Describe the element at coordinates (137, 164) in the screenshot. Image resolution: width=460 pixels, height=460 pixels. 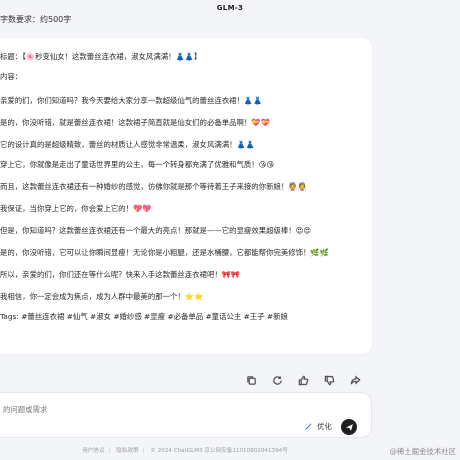
I see `response-line: 穿上它，你就像是走出了童话世界里的公主，每一个转身都充满了优雅和气质！😘😘` at that location.